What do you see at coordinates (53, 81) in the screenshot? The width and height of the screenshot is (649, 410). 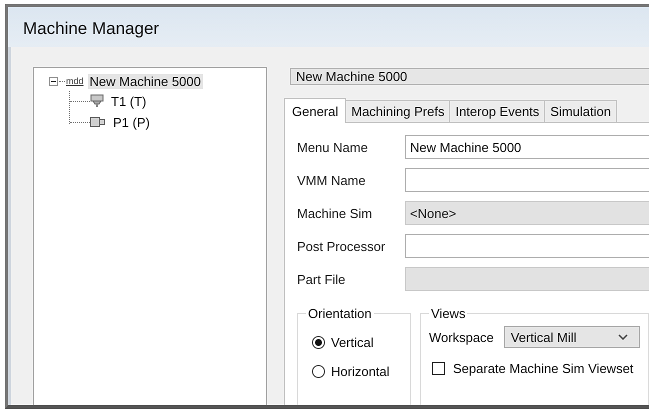 I see `collapse-icon` at bounding box center [53, 81].